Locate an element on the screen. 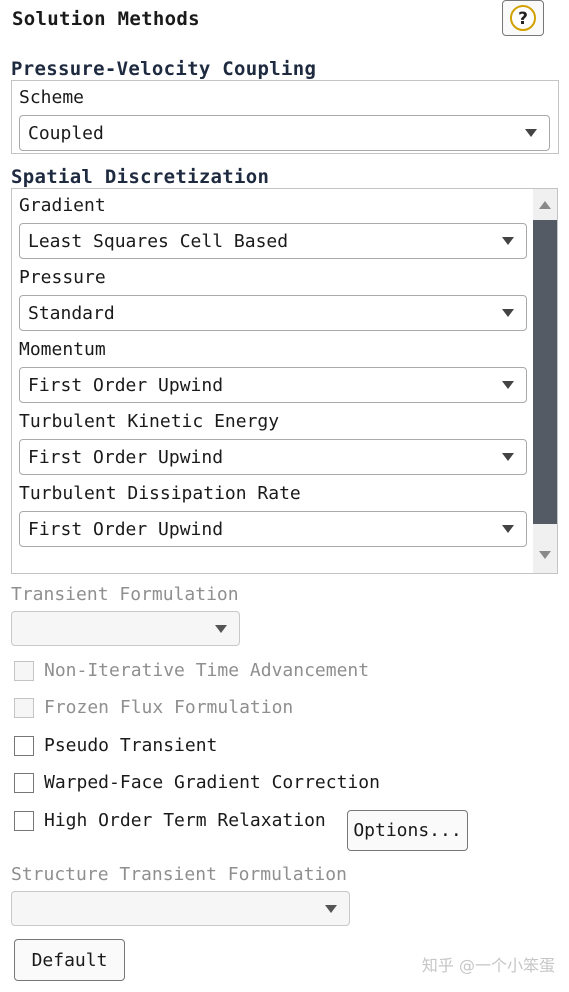  panel-title: Solution Methods is located at coordinates (106, 19).